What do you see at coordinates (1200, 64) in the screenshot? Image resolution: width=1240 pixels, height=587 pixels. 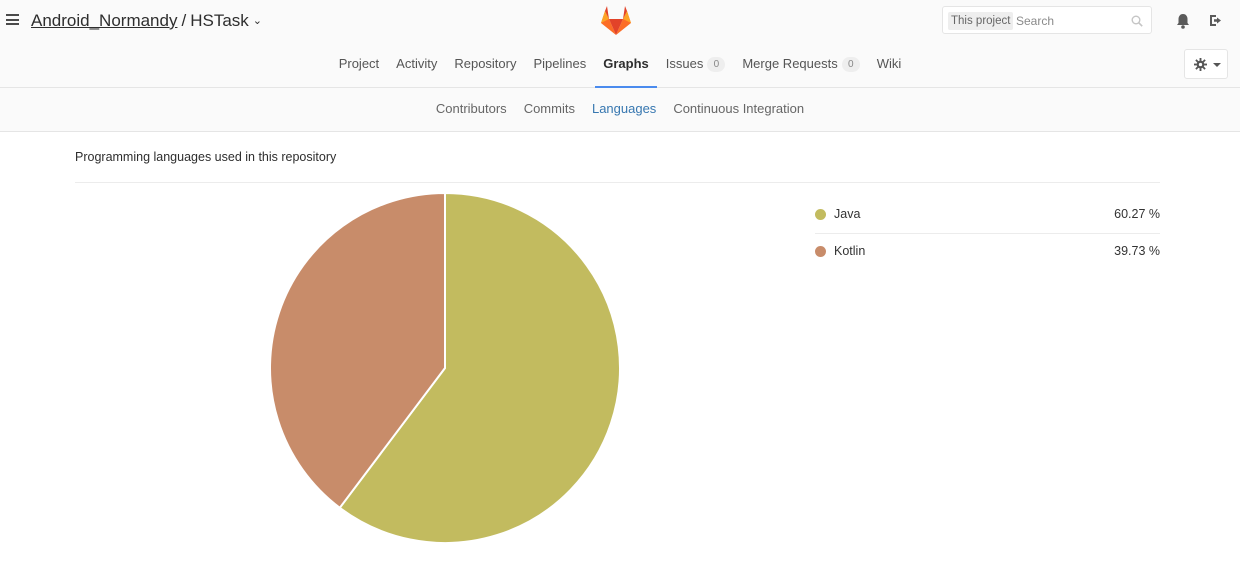 I see `gear-icon` at bounding box center [1200, 64].